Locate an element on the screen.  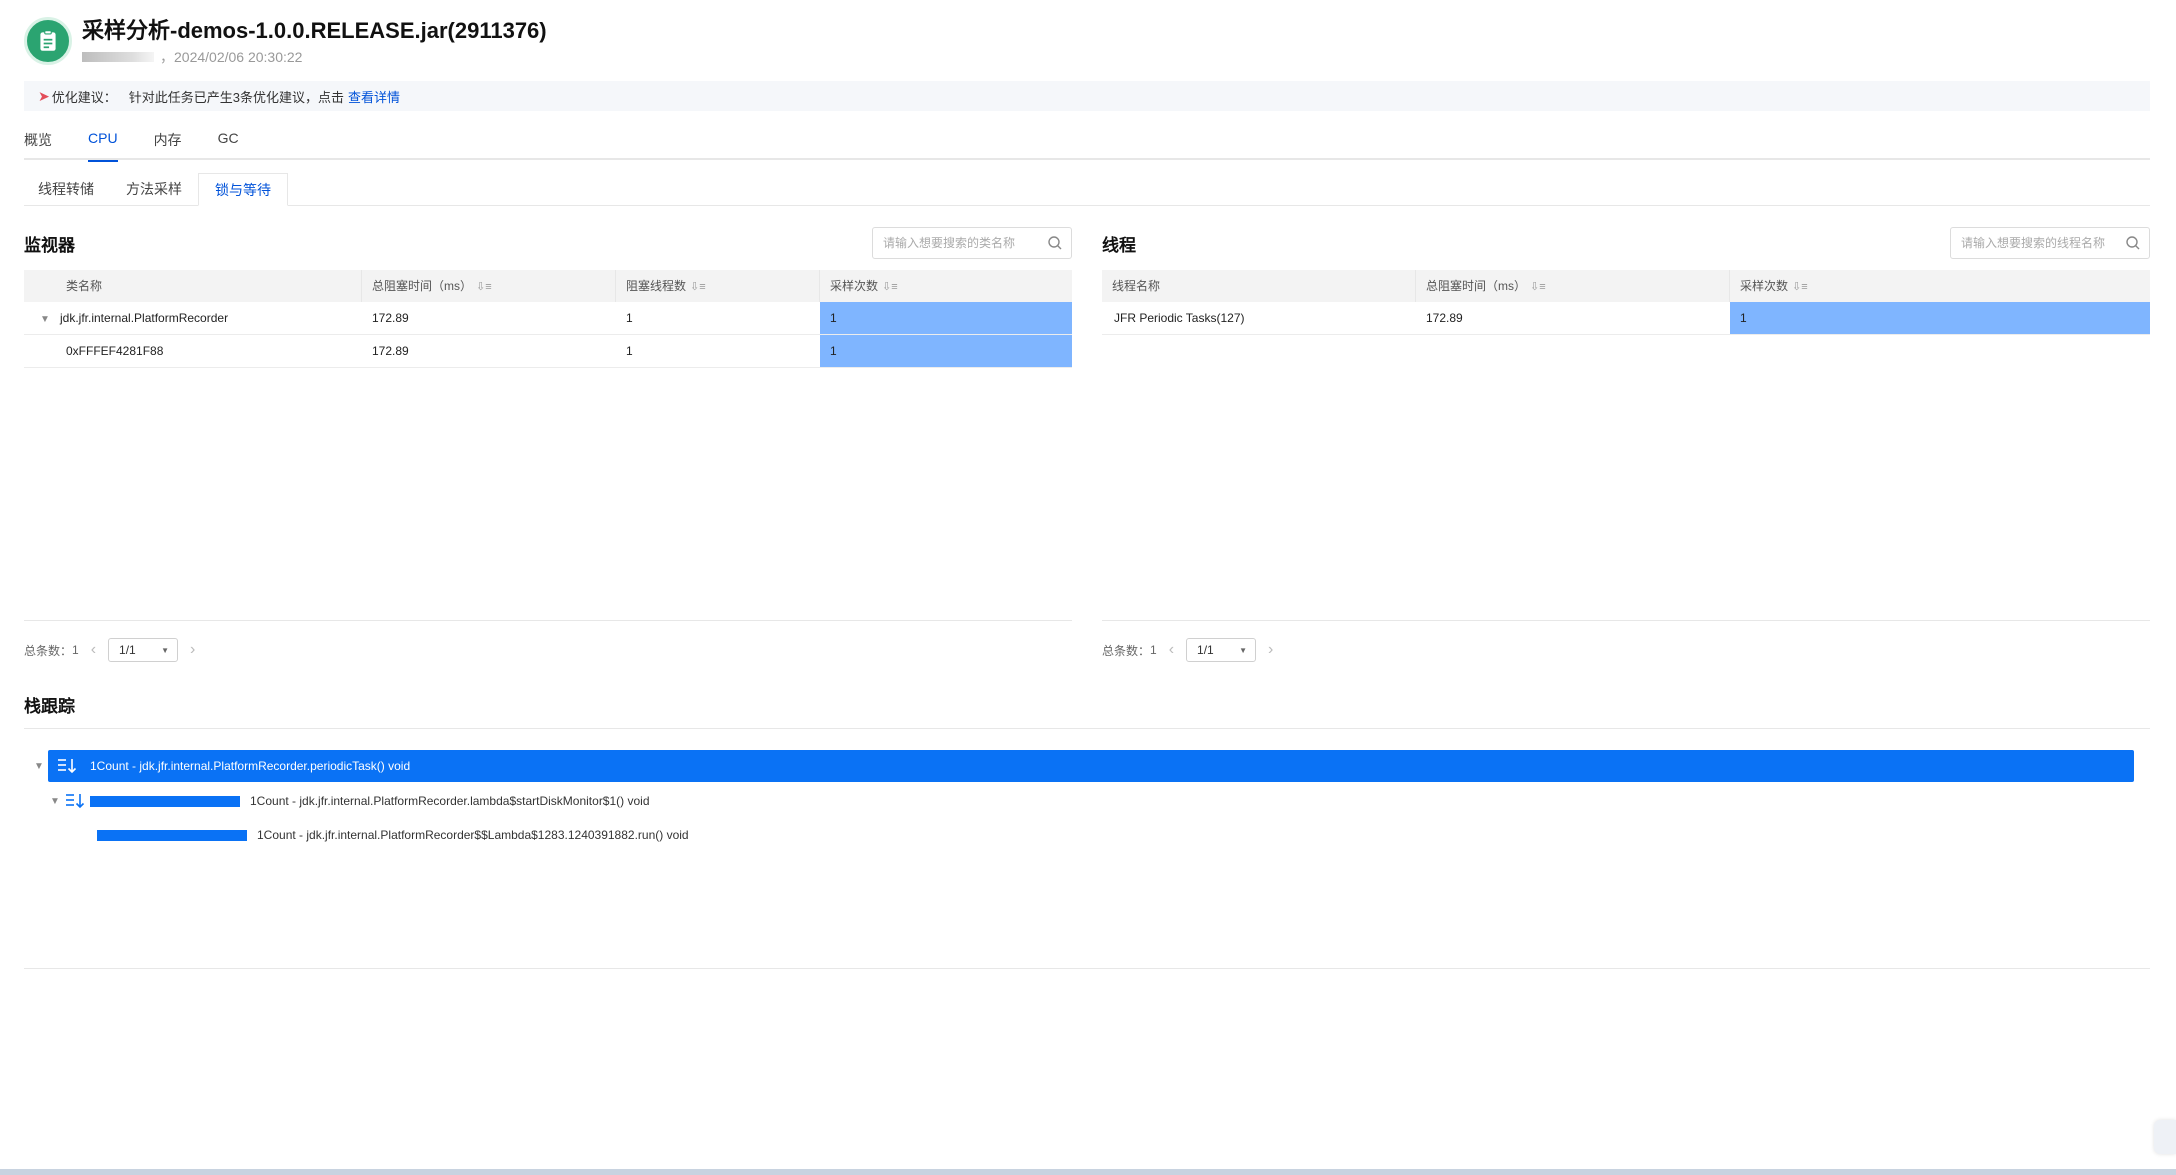
stack-trace-title: 栈跟踪 is located at coordinates (49, 706).